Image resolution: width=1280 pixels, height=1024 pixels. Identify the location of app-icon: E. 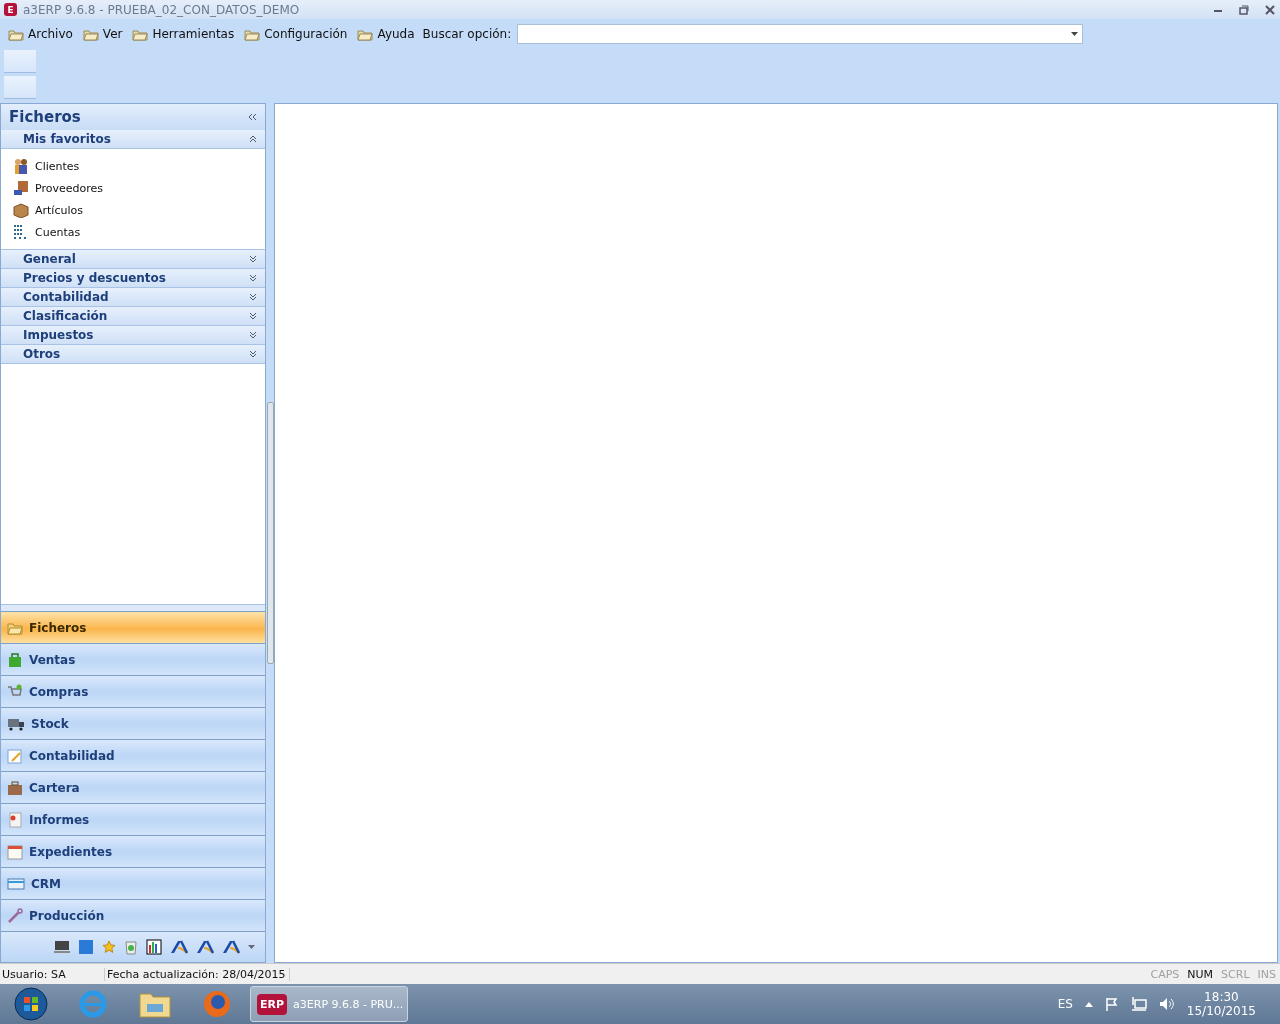
(10, 9).